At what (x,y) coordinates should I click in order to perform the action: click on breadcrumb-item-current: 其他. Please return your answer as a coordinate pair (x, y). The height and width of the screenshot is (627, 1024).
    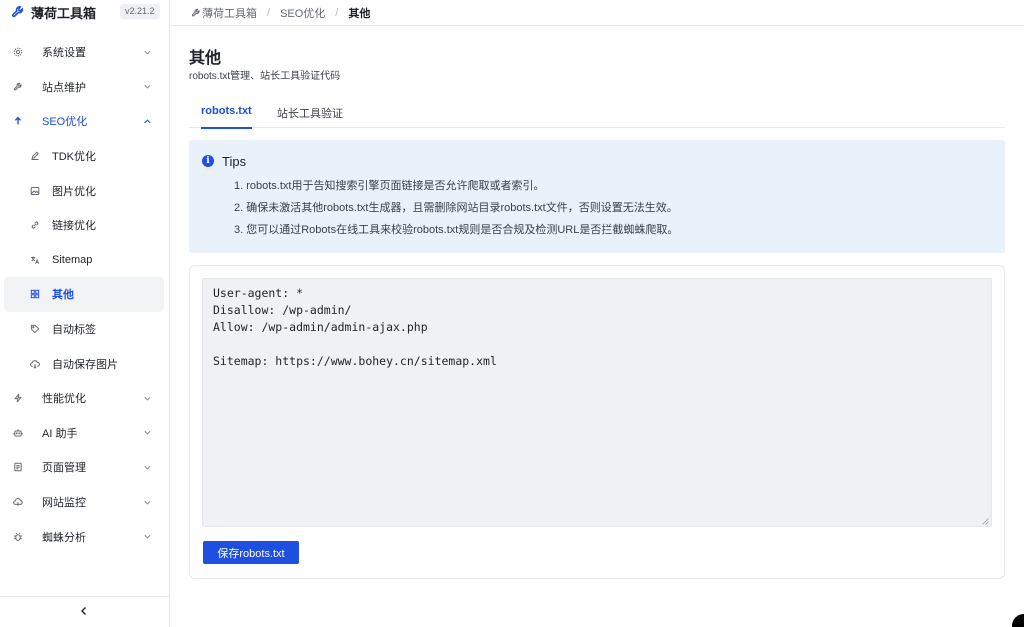
    Looking at the image, I should click on (359, 13).